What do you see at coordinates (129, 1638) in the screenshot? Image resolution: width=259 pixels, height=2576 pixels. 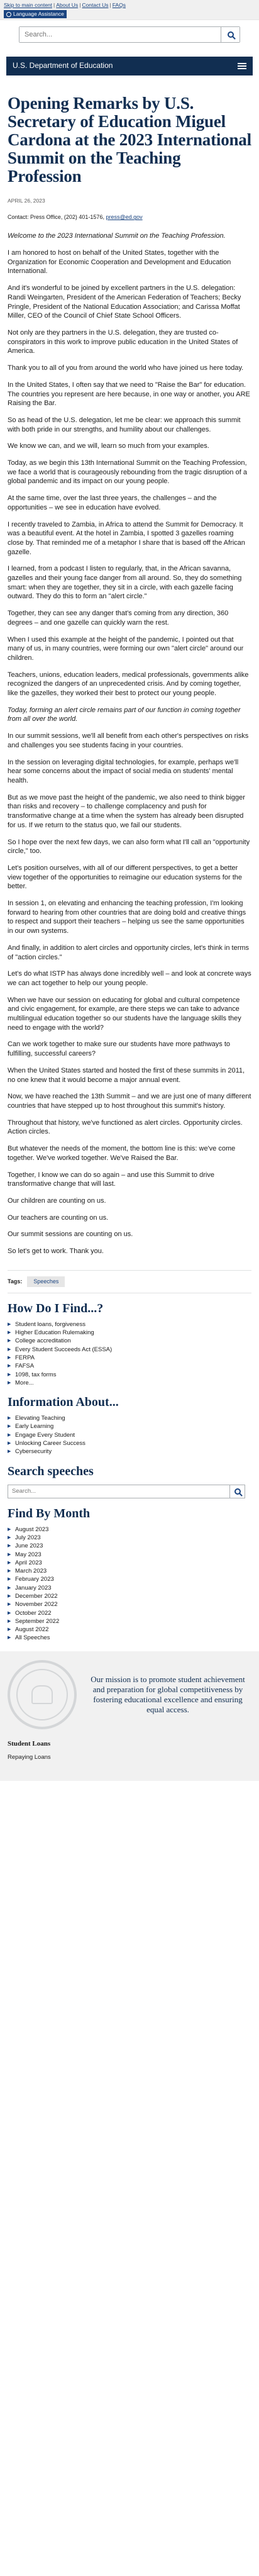 I see `month-item: ▶ All Speeches` at bounding box center [129, 1638].